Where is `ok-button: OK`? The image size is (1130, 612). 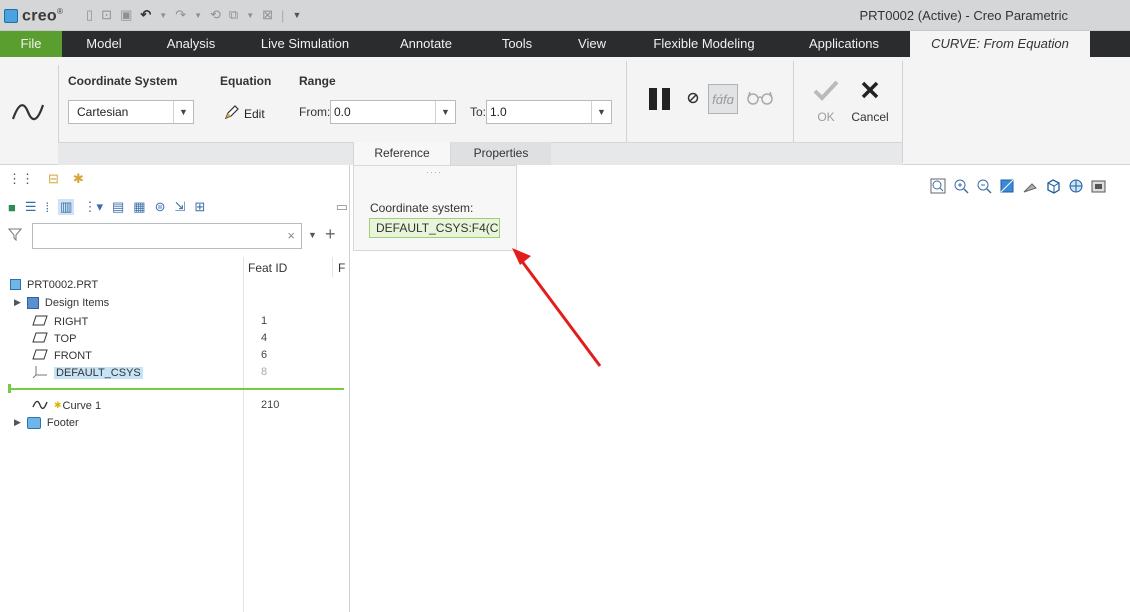 ok-button: OK is located at coordinates (826, 101).